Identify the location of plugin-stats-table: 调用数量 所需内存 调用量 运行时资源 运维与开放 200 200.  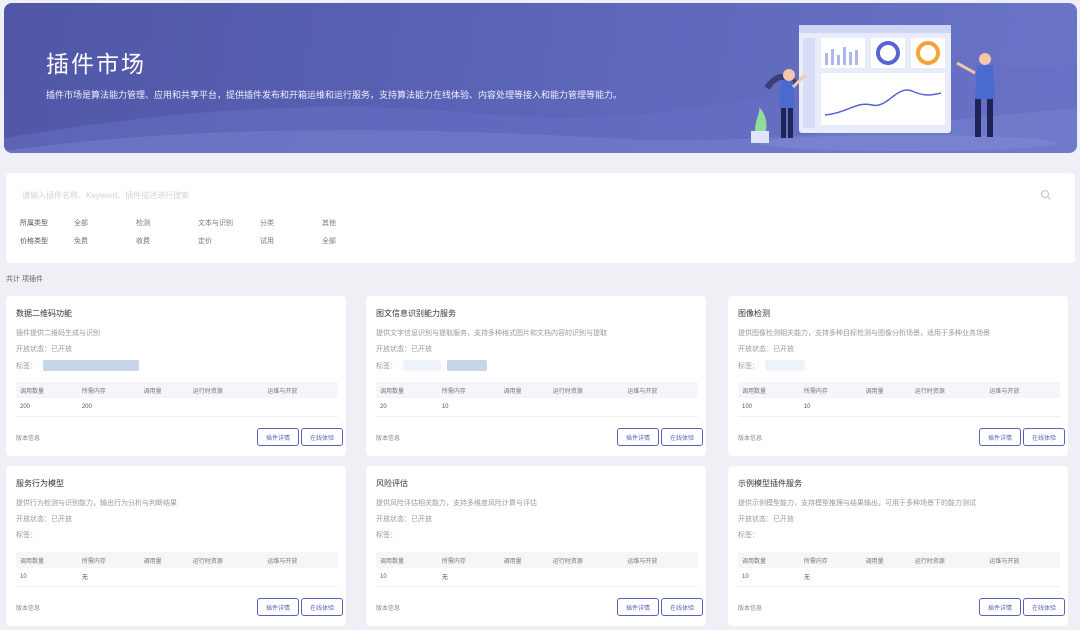
(177, 399).